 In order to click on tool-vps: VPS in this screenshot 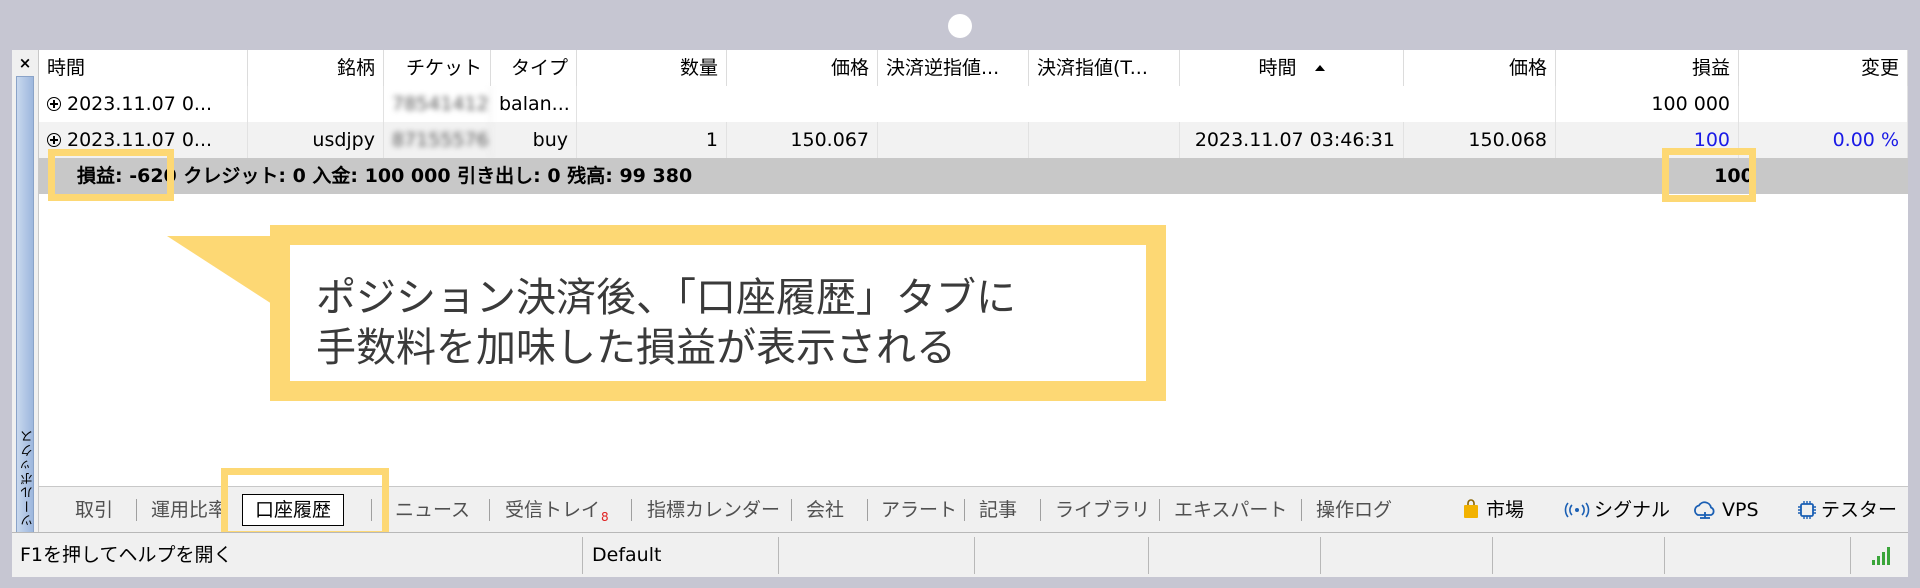, I will do `click(1725, 510)`.